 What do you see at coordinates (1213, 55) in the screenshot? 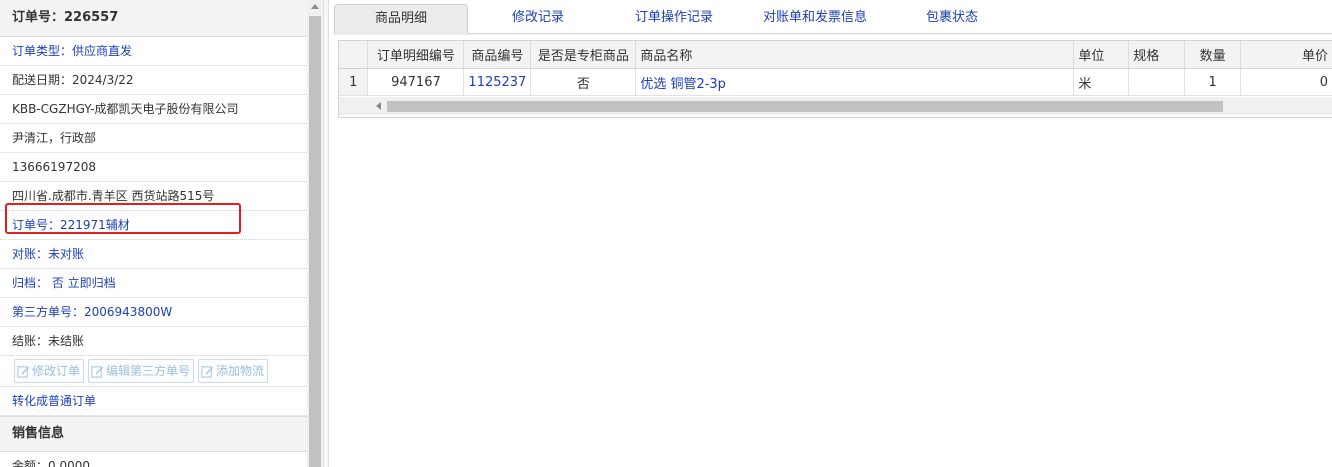
I see `column-header: 数量` at bounding box center [1213, 55].